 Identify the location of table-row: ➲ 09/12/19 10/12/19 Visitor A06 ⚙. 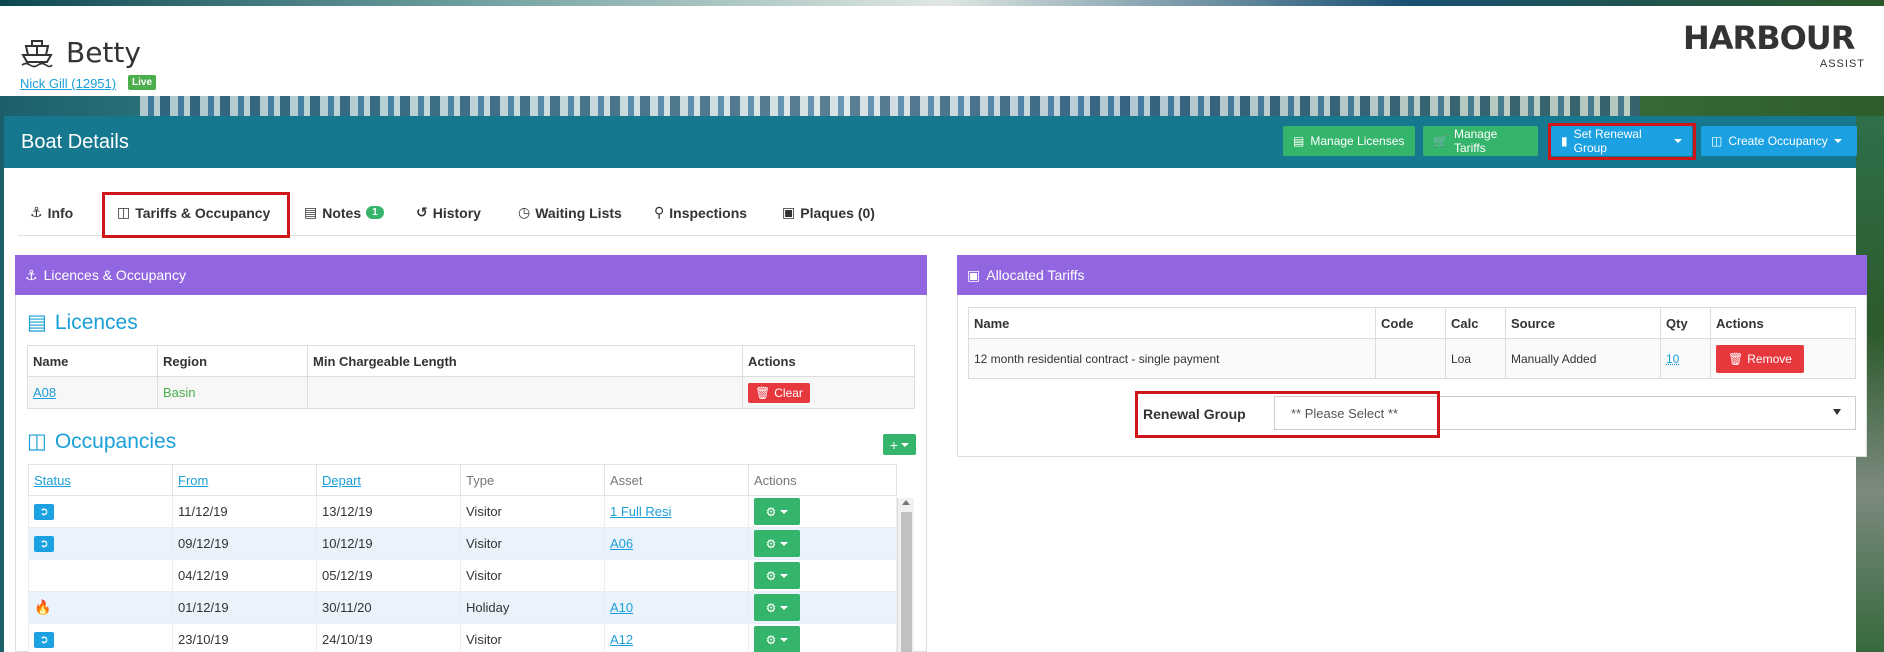
(462, 543).